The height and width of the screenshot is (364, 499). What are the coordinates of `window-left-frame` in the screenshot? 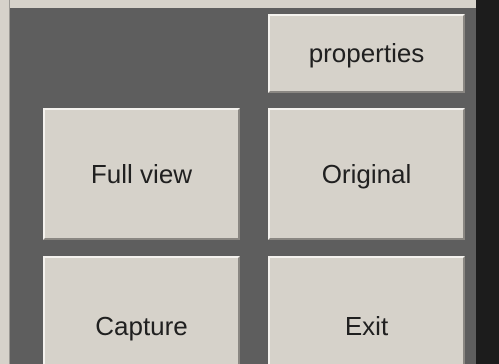 It's located at (5, 182).